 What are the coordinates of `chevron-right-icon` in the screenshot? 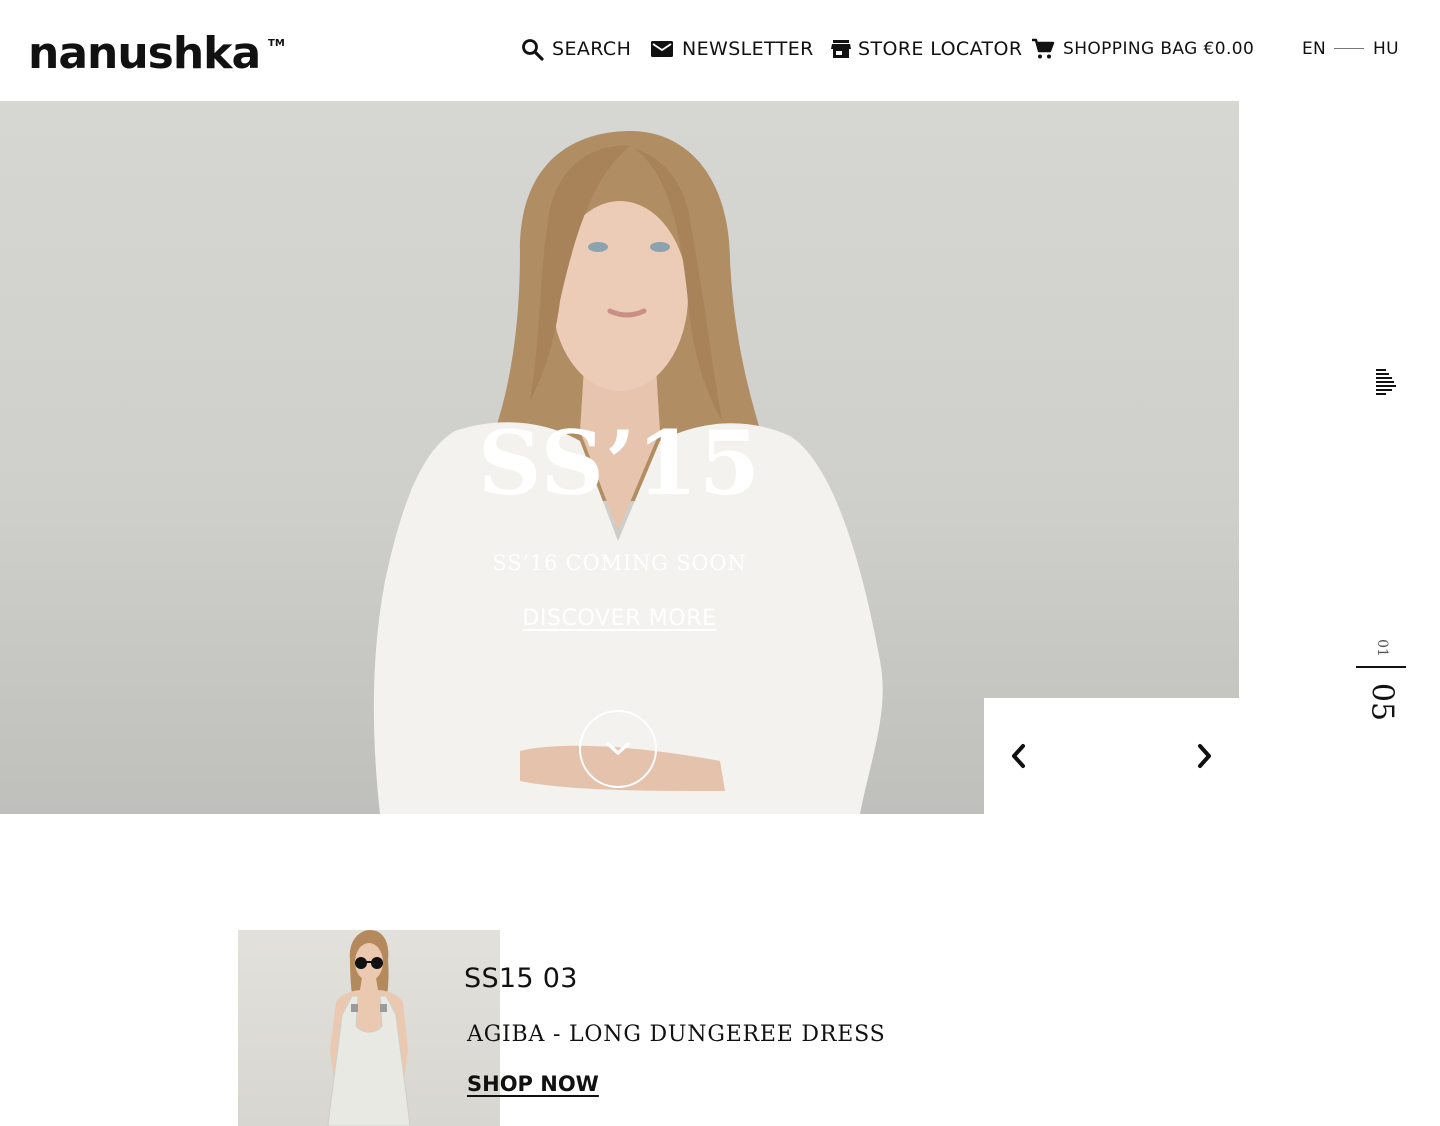 It's located at (1204, 756).